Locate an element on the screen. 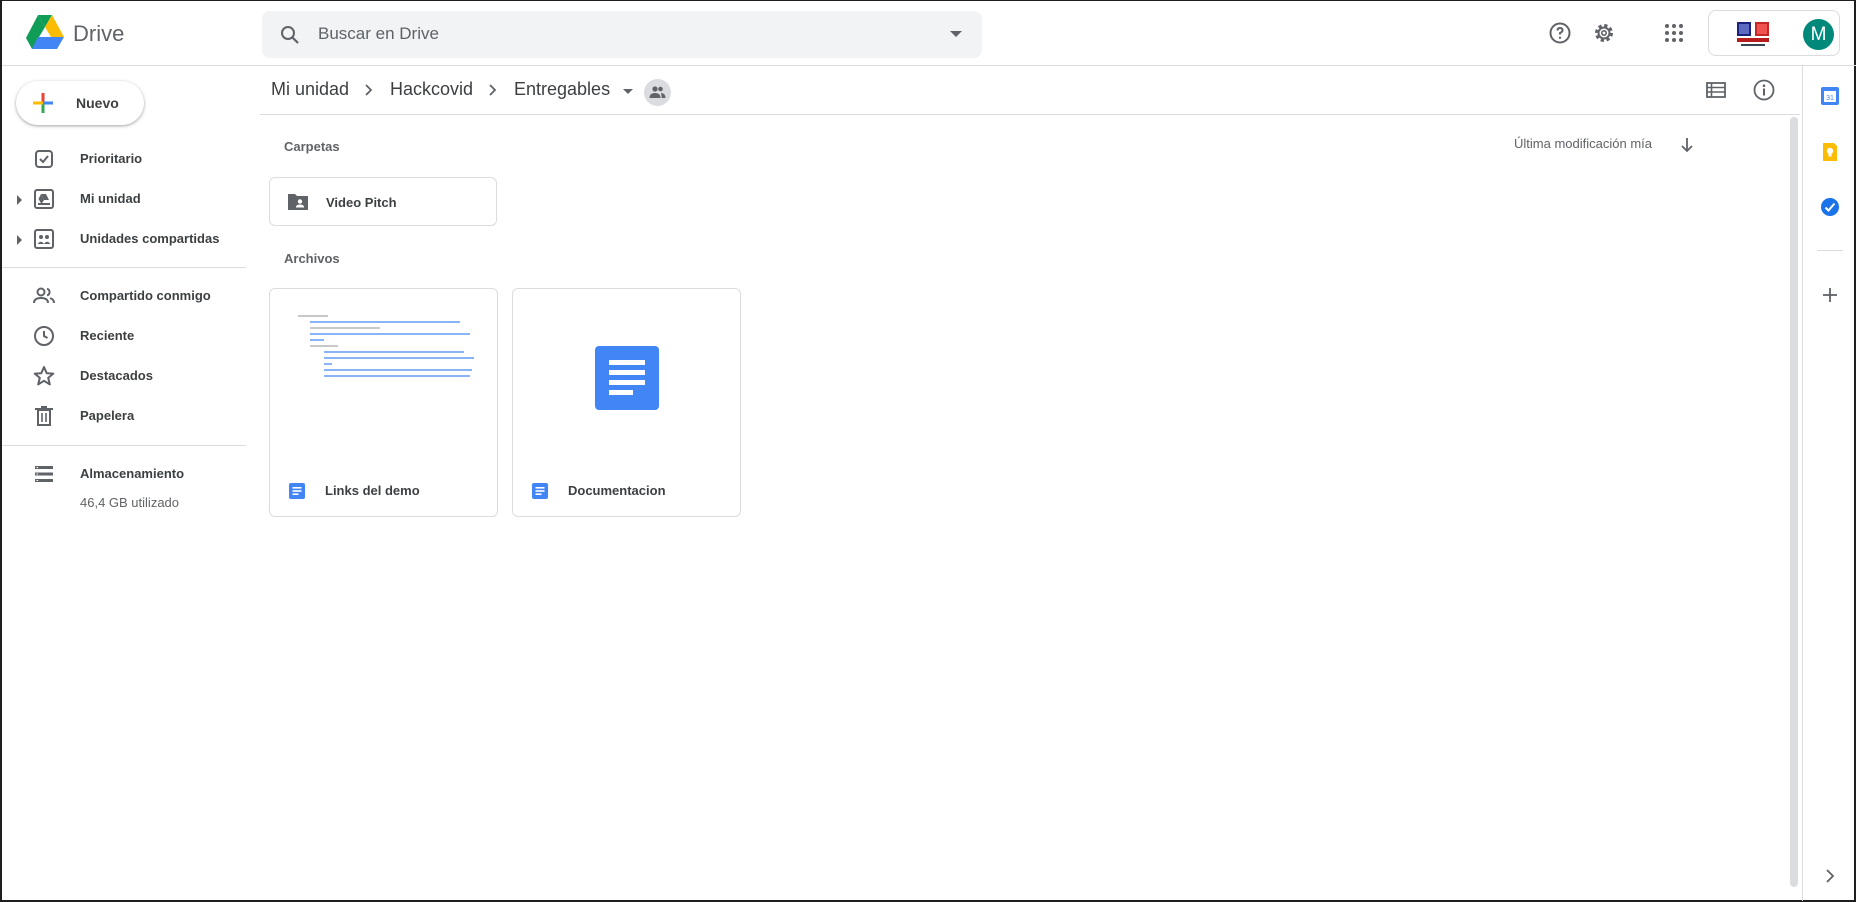 The image size is (1856, 902). keep-icon is located at coordinates (1830, 152).